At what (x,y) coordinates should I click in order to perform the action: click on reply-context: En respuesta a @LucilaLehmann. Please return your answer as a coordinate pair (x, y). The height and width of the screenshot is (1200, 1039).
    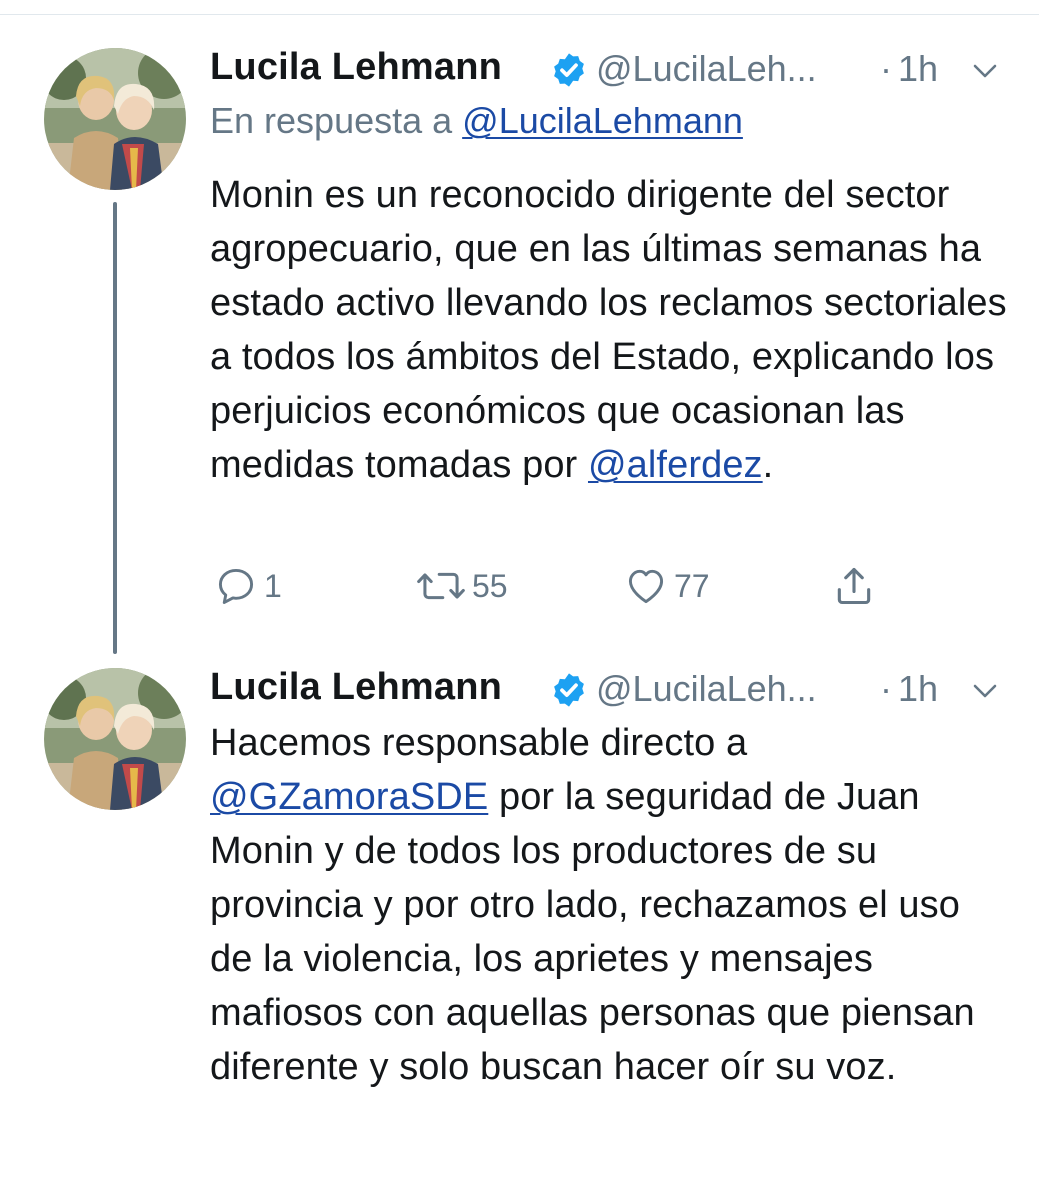
    Looking at the image, I should click on (610, 121).